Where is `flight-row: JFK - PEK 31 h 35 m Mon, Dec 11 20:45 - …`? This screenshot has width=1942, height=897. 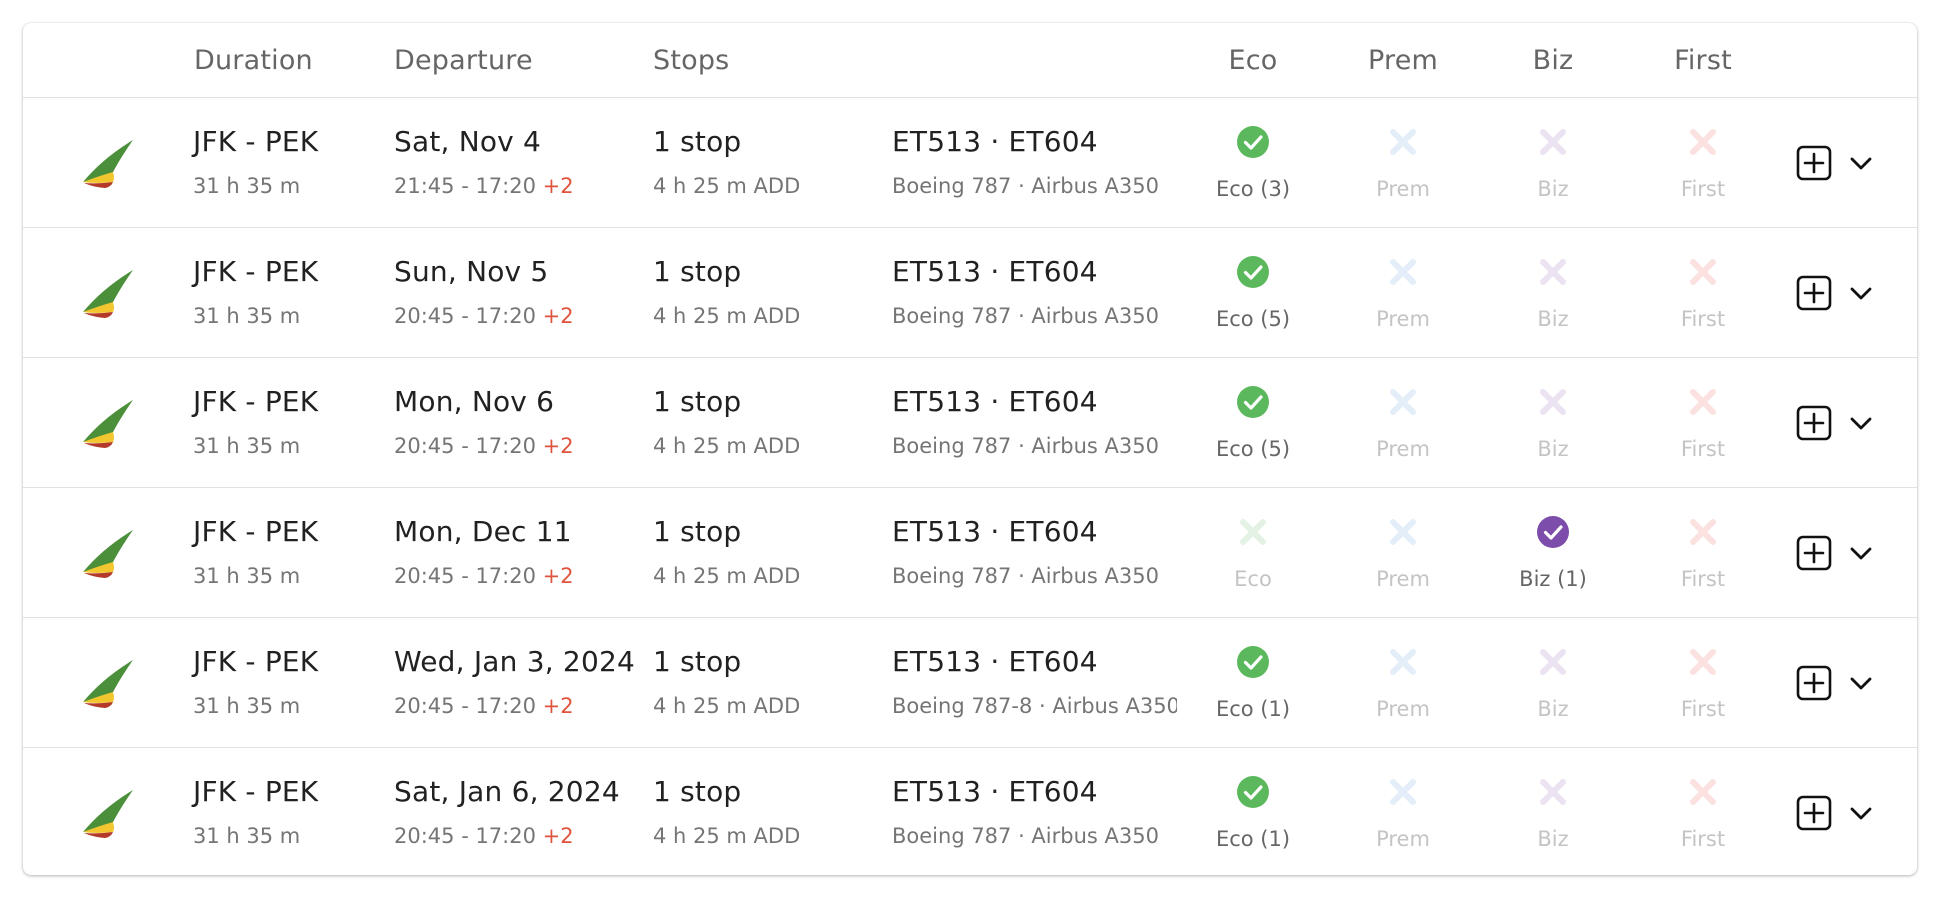
flight-row: JFK - PEK 31 h 35 m Mon, Dec 11 20:45 - … is located at coordinates (970, 553).